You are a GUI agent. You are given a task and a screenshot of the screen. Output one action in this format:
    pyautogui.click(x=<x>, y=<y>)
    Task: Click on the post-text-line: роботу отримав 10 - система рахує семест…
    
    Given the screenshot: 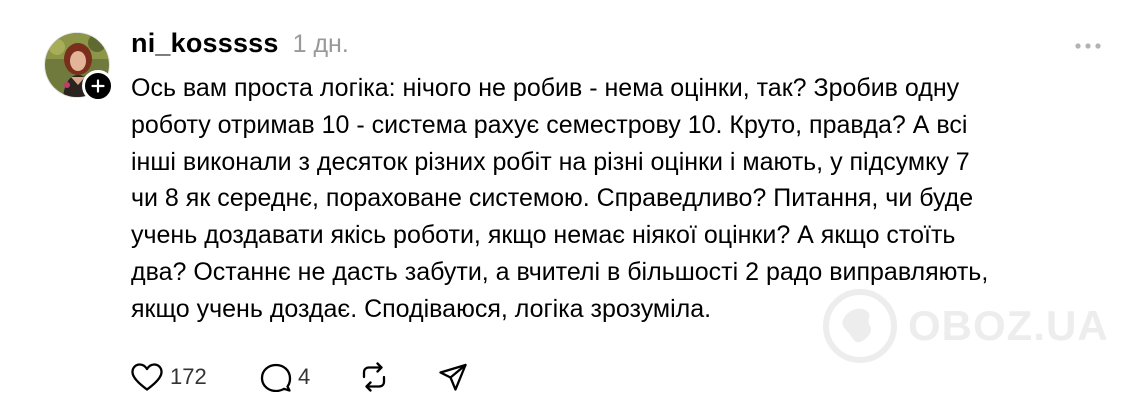 What is the action you would take?
    pyautogui.click(x=549, y=124)
    